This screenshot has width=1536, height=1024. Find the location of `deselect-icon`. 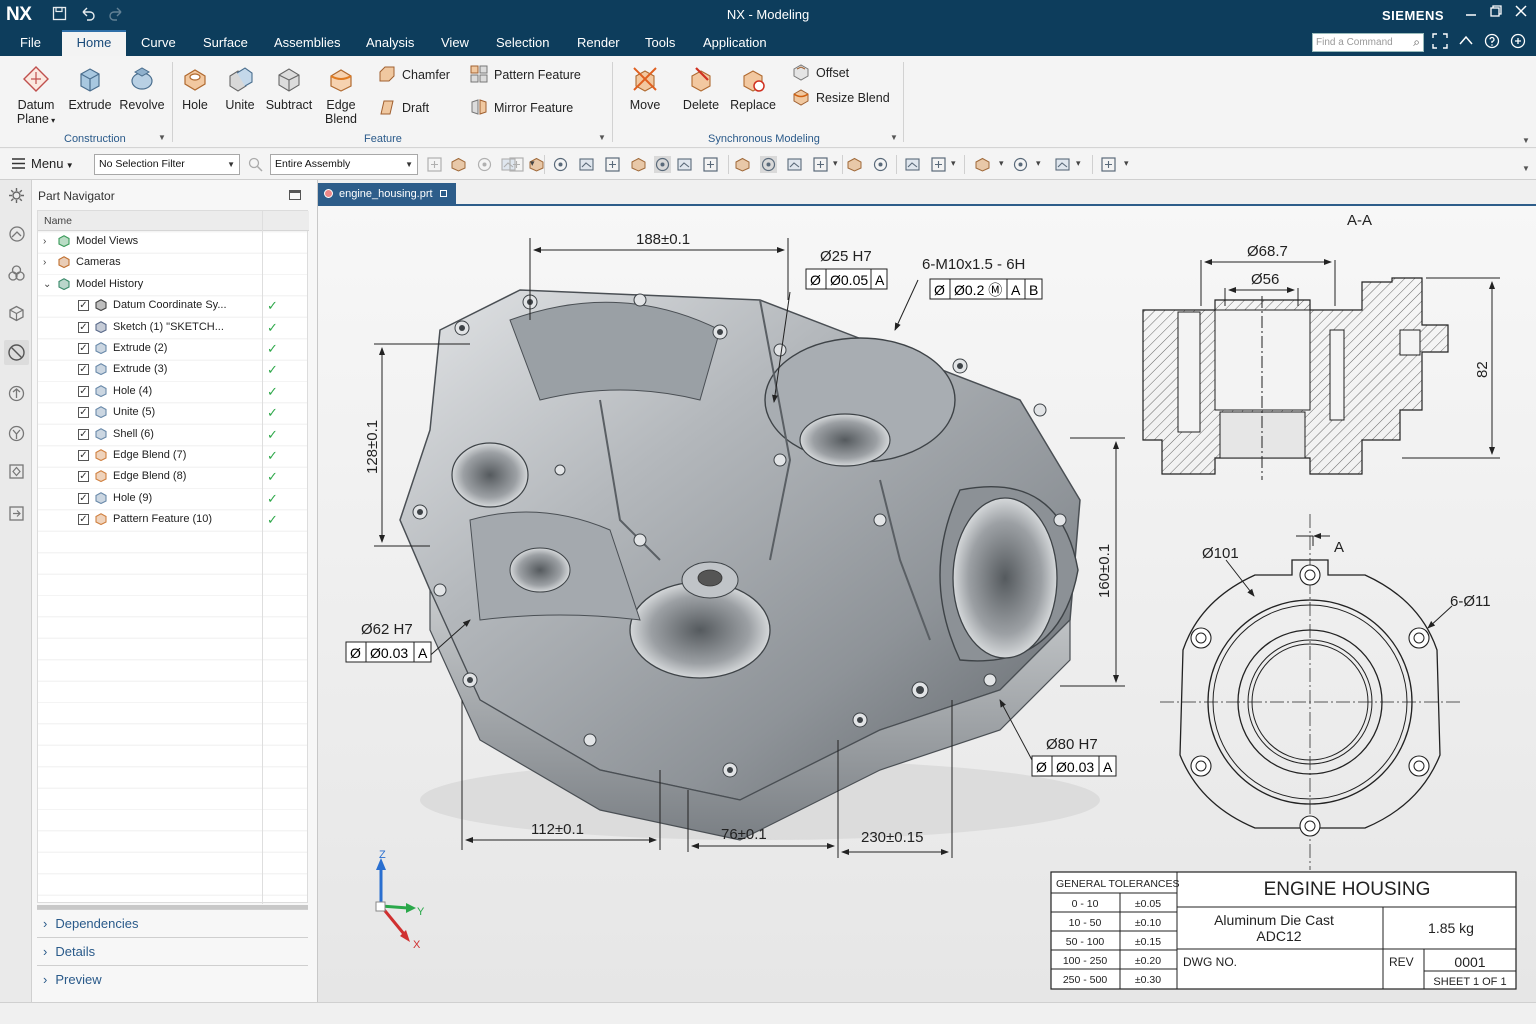

deselect-icon is located at coordinates (458, 164).